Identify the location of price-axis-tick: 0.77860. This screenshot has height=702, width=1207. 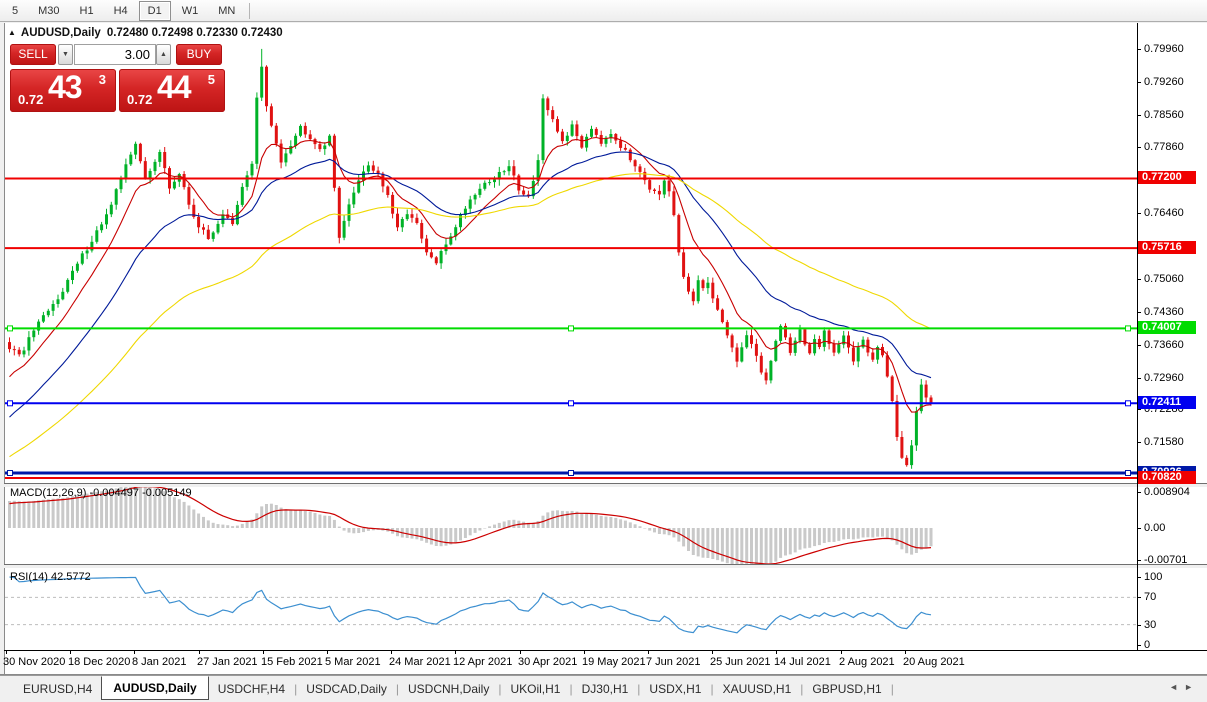
(1164, 147).